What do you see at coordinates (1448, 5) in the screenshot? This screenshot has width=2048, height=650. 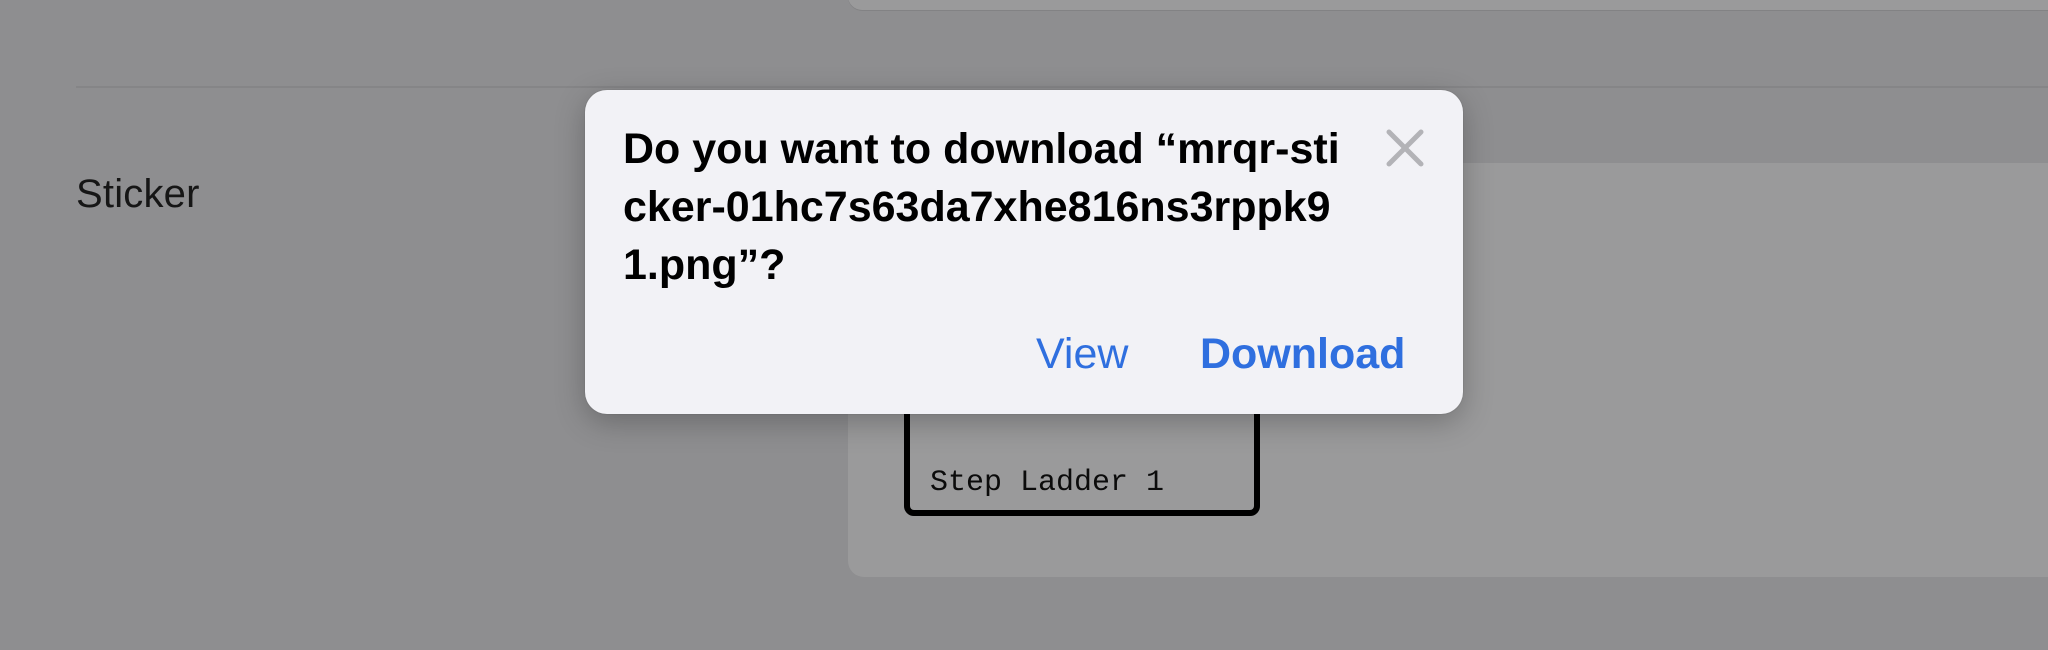 I see `previous-card` at bounding box center [1448, 5].